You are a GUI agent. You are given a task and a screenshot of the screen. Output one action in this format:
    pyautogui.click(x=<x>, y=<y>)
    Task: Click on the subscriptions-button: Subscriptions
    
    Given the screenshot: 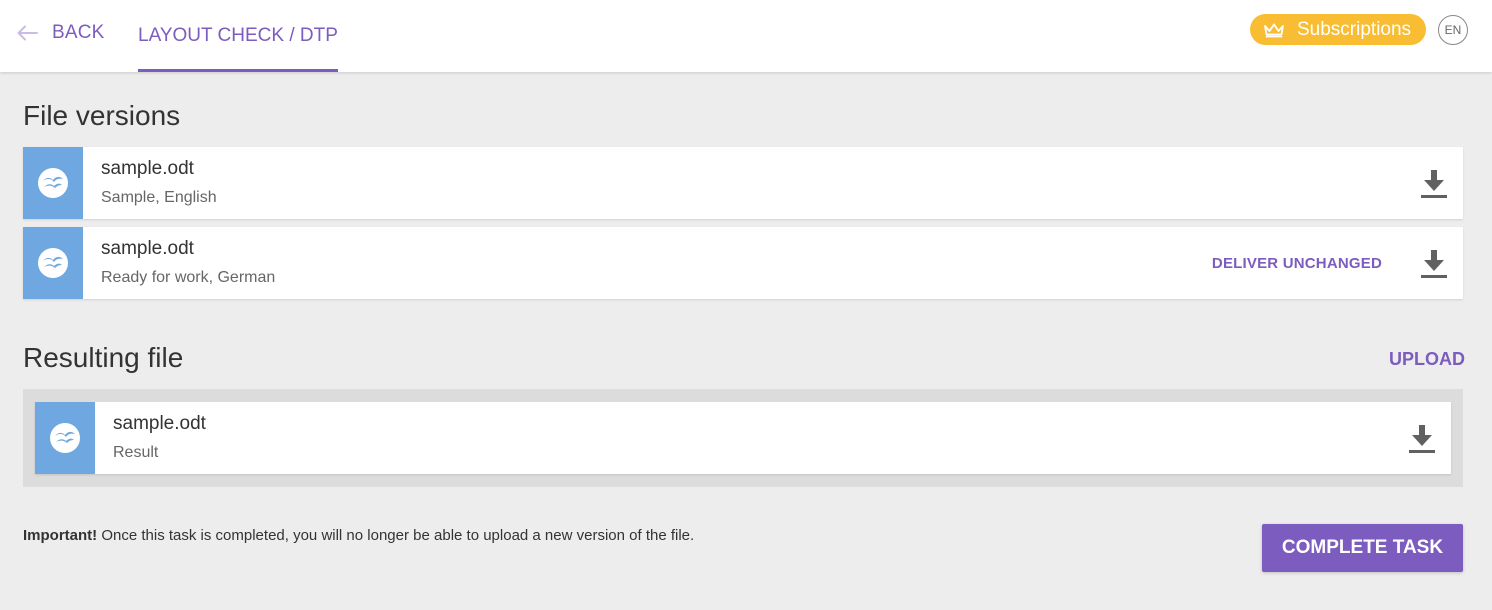 What is the action you would take?
    pyautogui.click(x=1338, y=29)
    